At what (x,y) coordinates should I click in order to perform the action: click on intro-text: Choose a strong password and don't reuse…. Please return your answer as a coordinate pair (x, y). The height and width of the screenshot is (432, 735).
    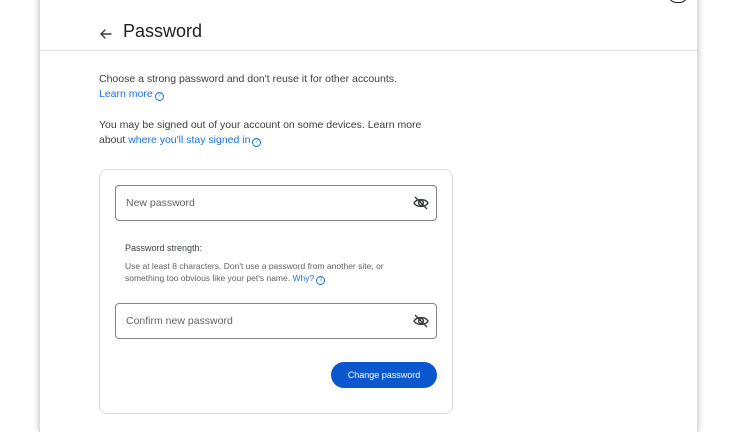
    Looking at the image, I should click on (248, 79).